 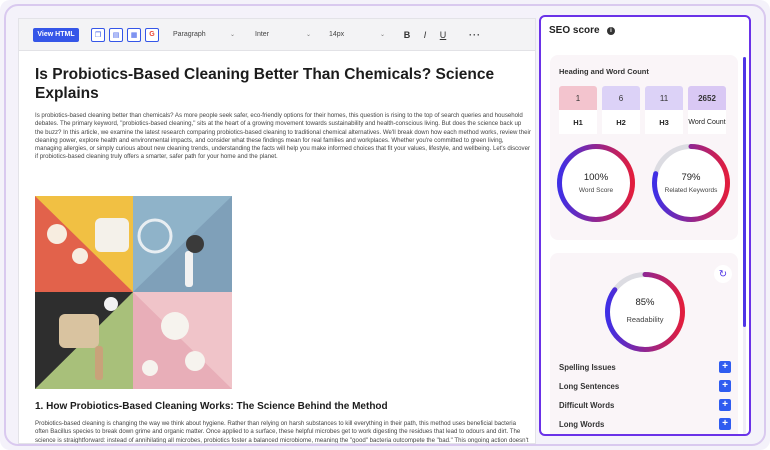 I want to click on issue-label: Long Words, so click(x=582, y=424).